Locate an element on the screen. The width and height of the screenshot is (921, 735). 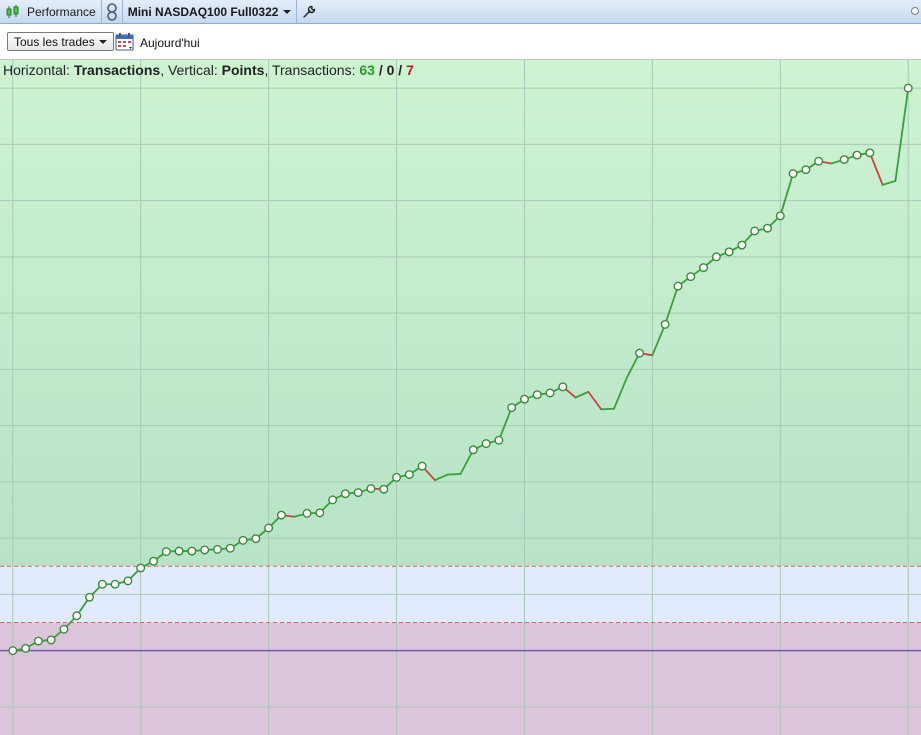
winning-trades-count: 63 is located at coordinates (367, 70).